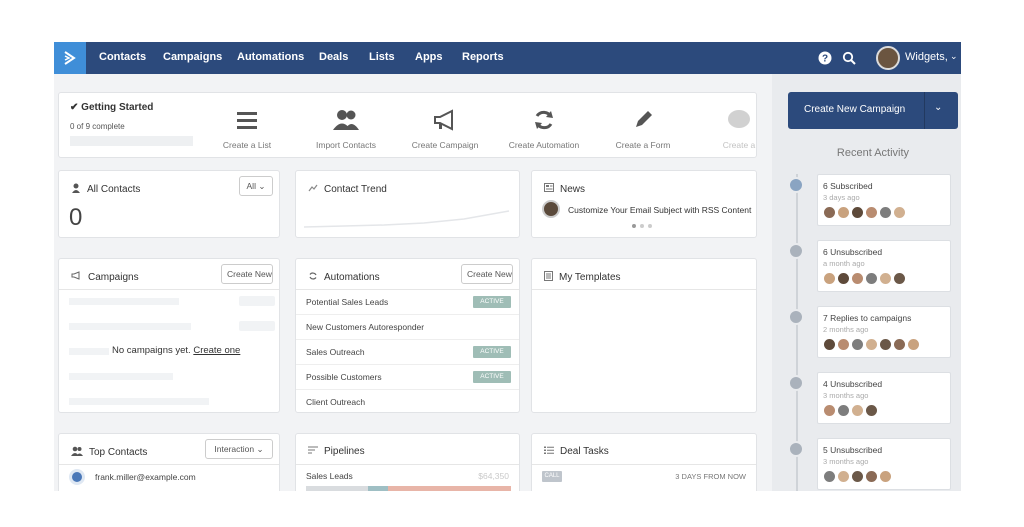 The image size is (1024, 527). Describe the element at coordinates (407, 401) in the screenshot. I see `automation-row: Client Outreach` at that location.